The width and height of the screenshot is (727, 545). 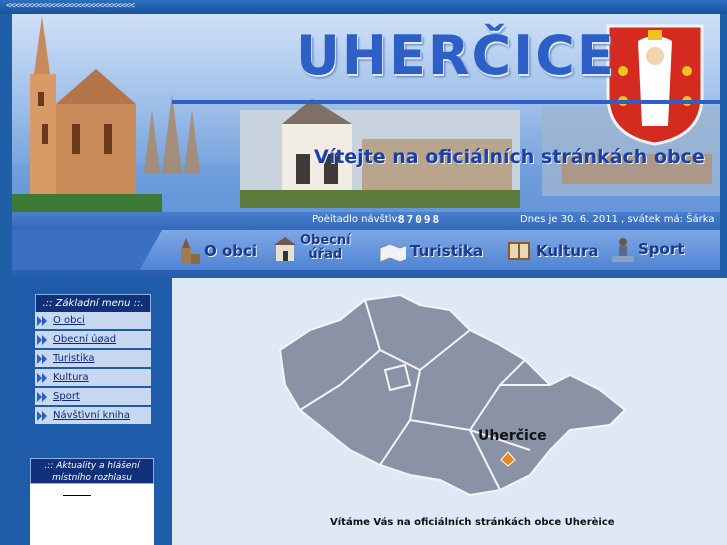 What do you see at coordinates (509, 157) in the screenshot?
I see `welcome-heading: Vítejte na oficiálních stránkách obce` at bounding box center [509, 157].